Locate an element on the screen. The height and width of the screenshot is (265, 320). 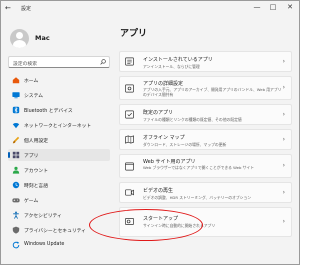
sidebar-item-label: 個人用設定 is located at coordinates (36, 141).